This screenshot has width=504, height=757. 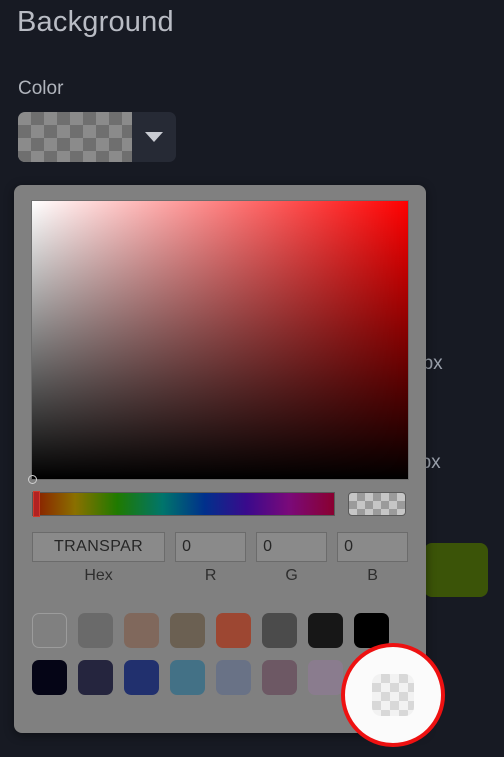 I want to click on chevron-down-icon, so click(x=154, y=137).